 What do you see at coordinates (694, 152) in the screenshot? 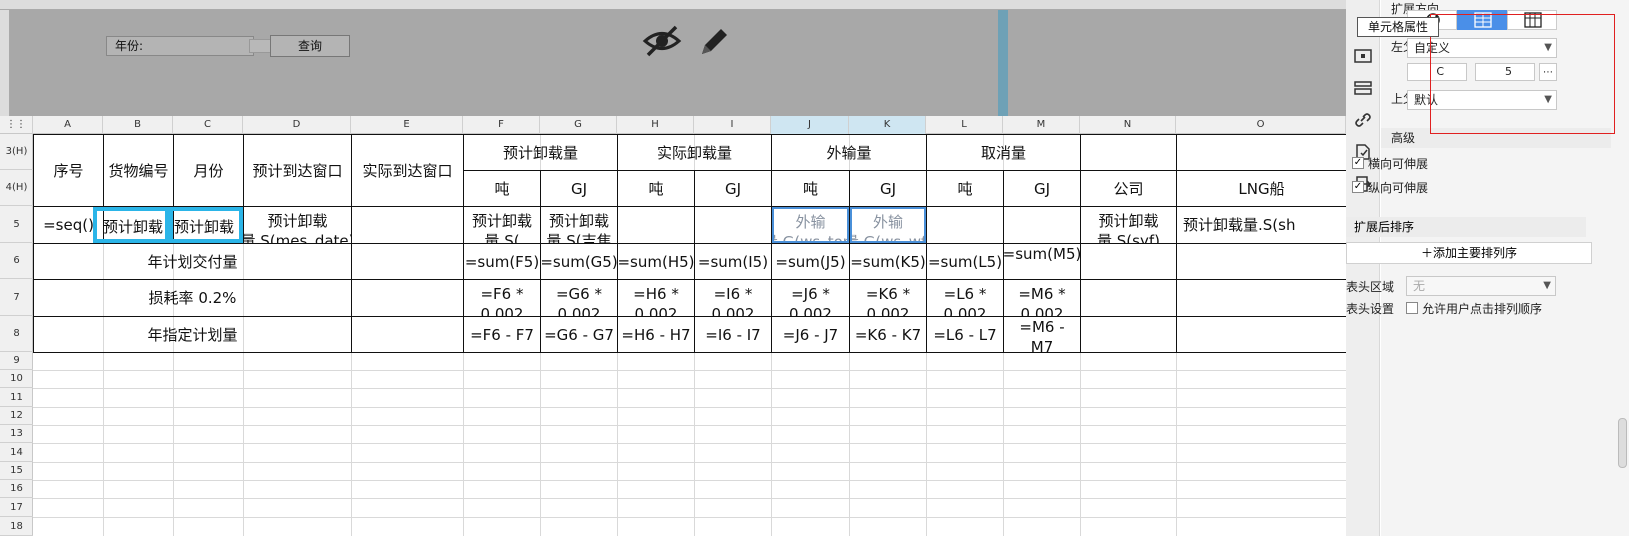
I see `cell-header-act-unload: 实际卸载量` at bounding box center [694, 152].